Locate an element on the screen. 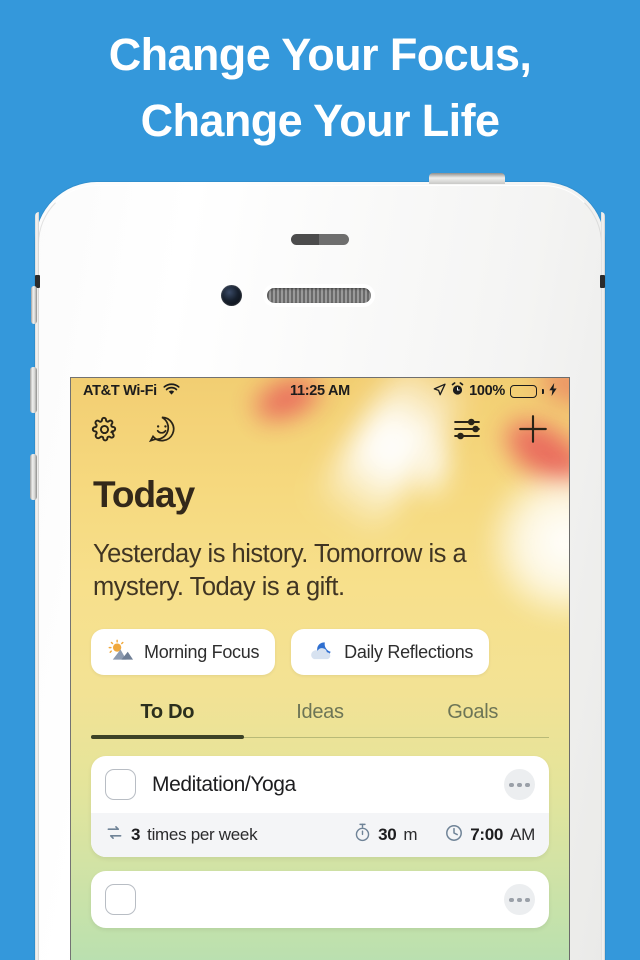 This screenshot has width=640, height=960. task-duration-value: 30 is located at coordinates (387, 835).